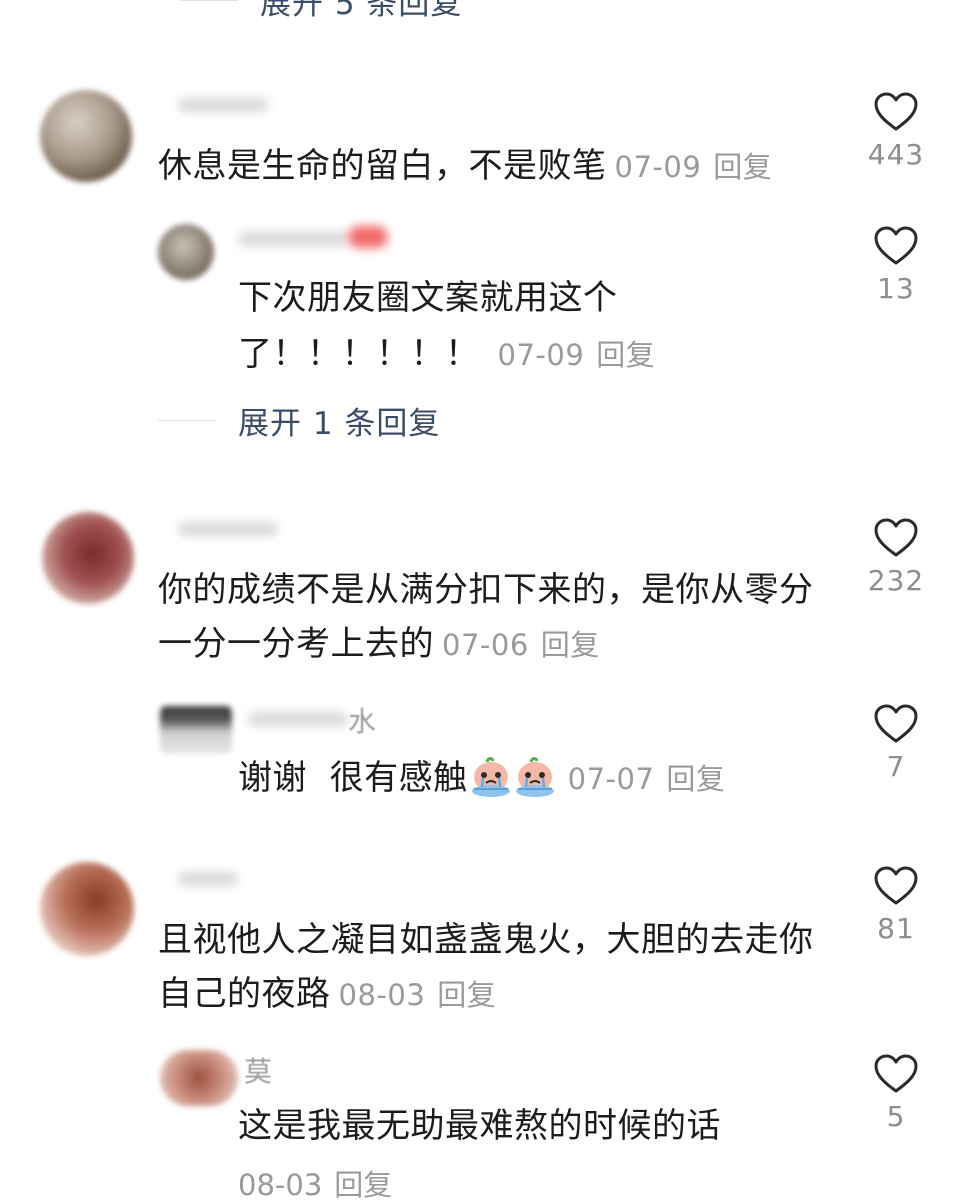 Image resolution: width=960 pixels, height=1204 pixels. What do you see at coordinates (368, 237) in the screenshot?
I see `badge-blurred` at bounding box center [368, 237].